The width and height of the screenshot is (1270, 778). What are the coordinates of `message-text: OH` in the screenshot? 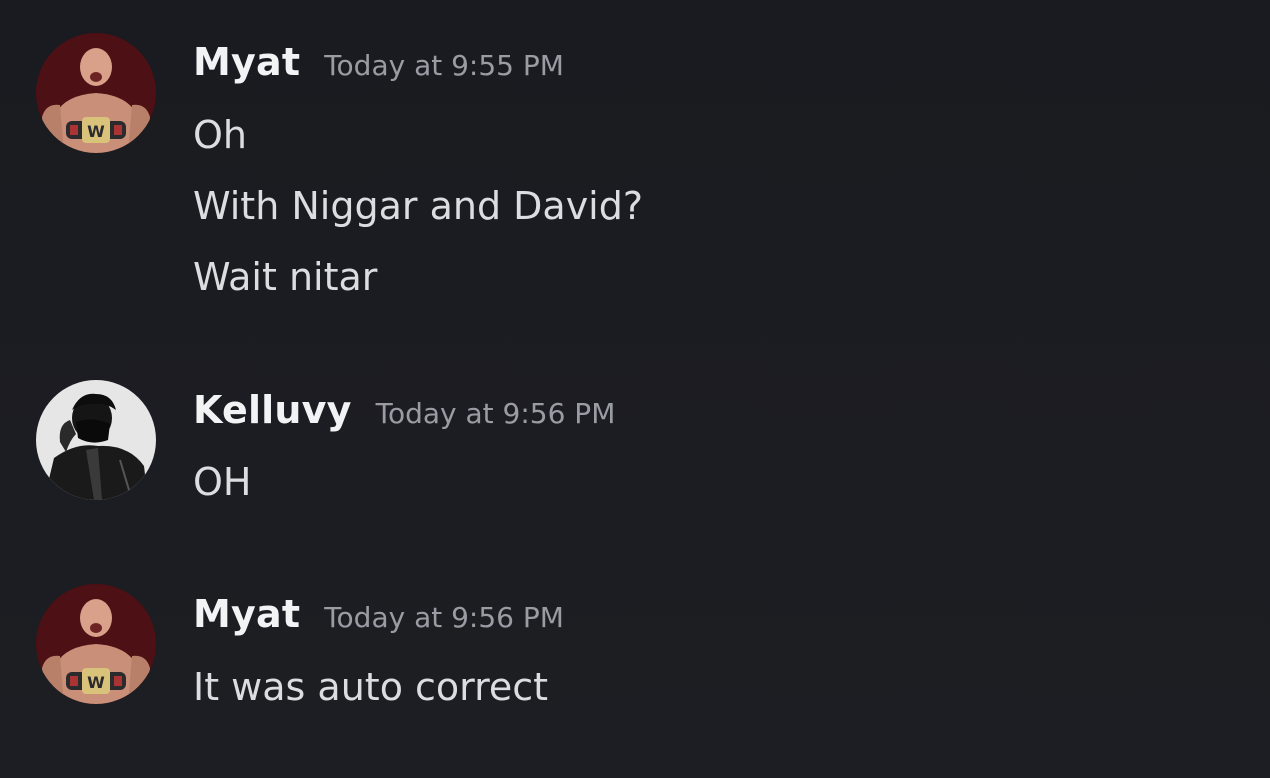 It's located at (222, 482).